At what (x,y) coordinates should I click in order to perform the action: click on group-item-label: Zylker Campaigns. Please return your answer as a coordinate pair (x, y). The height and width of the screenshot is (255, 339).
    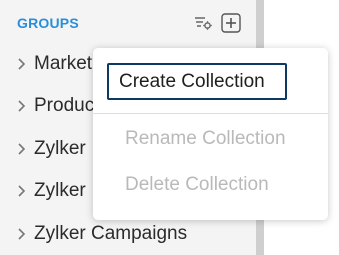
    Looking at the image, I should click on (111, 233).